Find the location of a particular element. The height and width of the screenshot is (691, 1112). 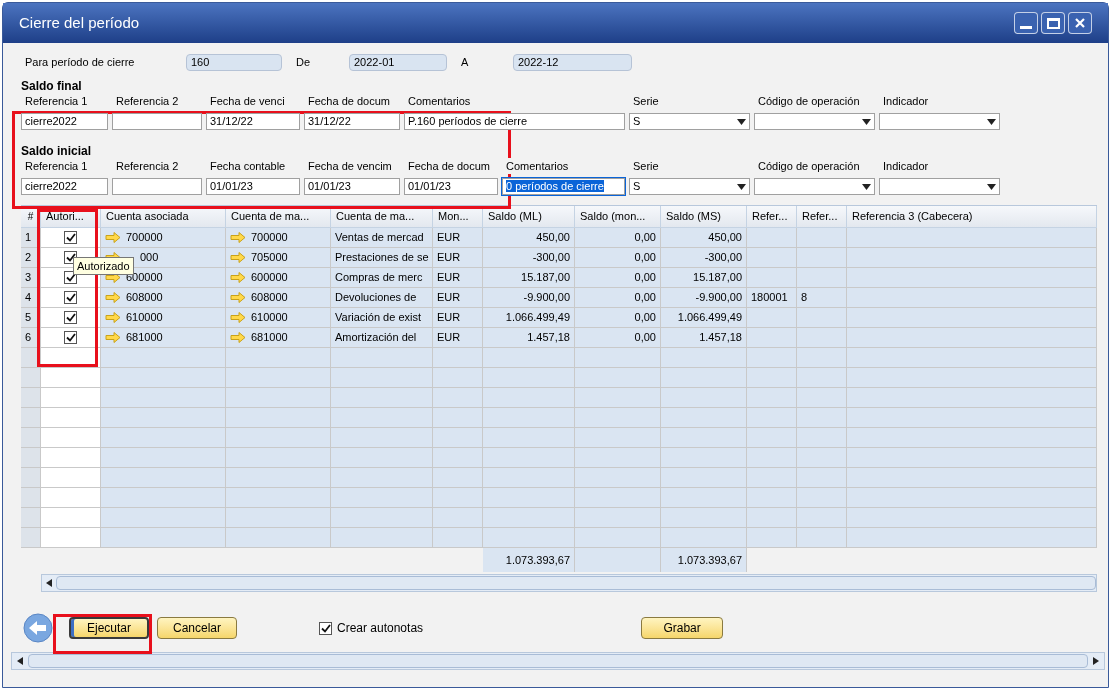

dialog-button: Cancelar is located at coordinates (197, 628).